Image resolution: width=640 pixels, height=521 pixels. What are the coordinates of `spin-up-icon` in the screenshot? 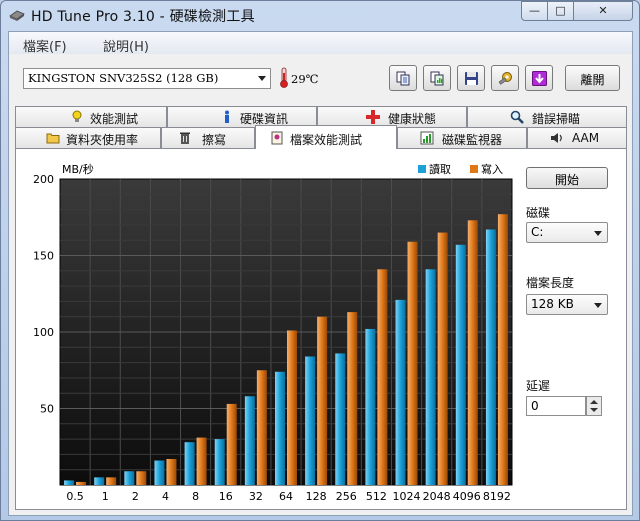 It's located at (594, 402).